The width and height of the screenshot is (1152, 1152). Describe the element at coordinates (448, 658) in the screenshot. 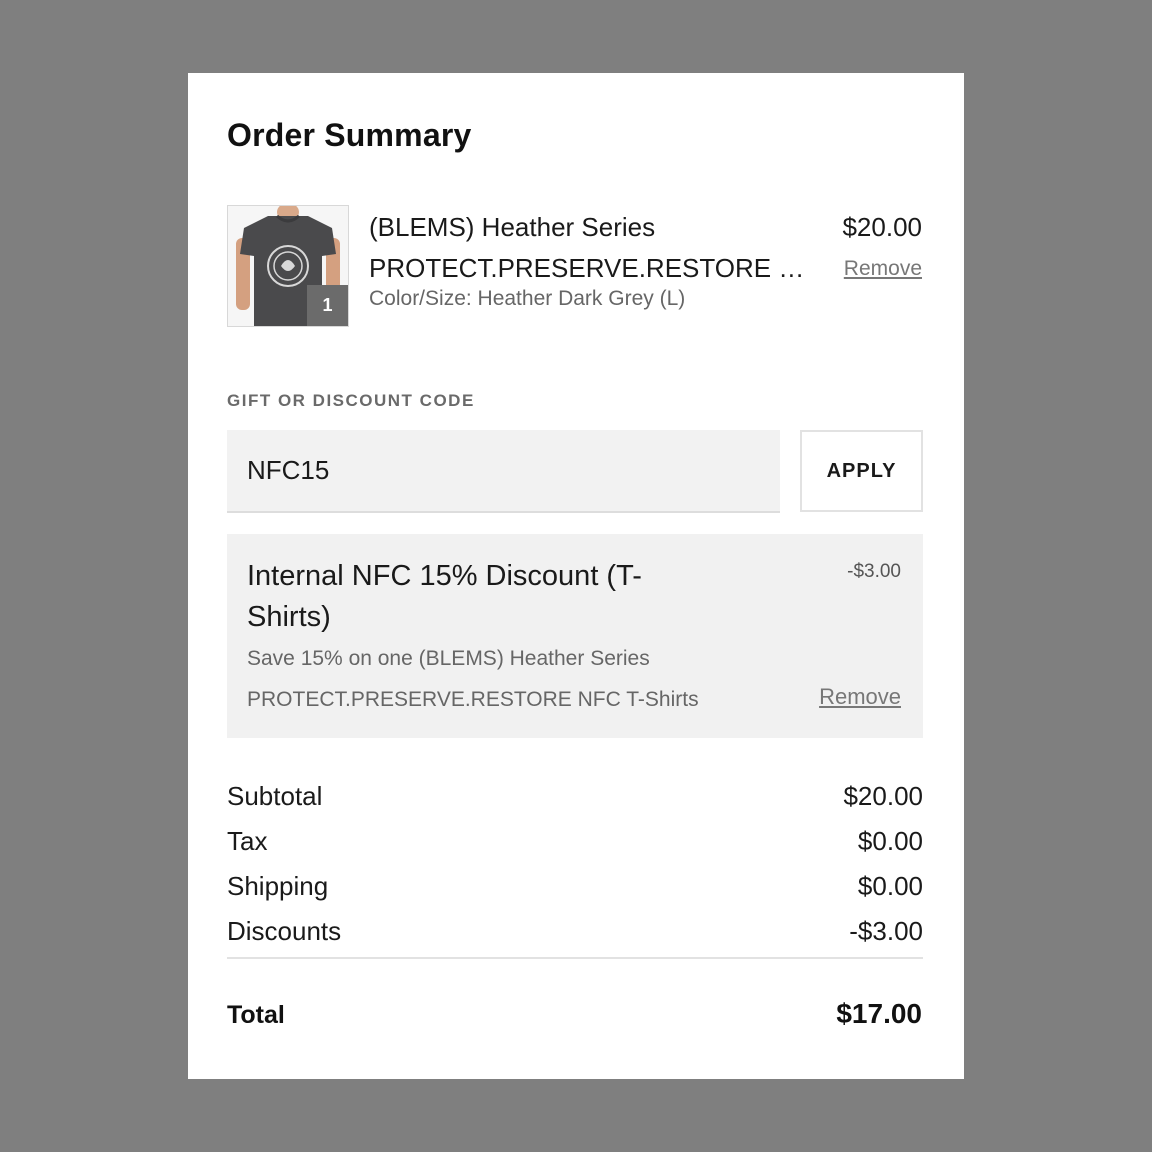

I see `discount-description-line1: Save 15% on one (BLEMS) Heather Series` at that location.